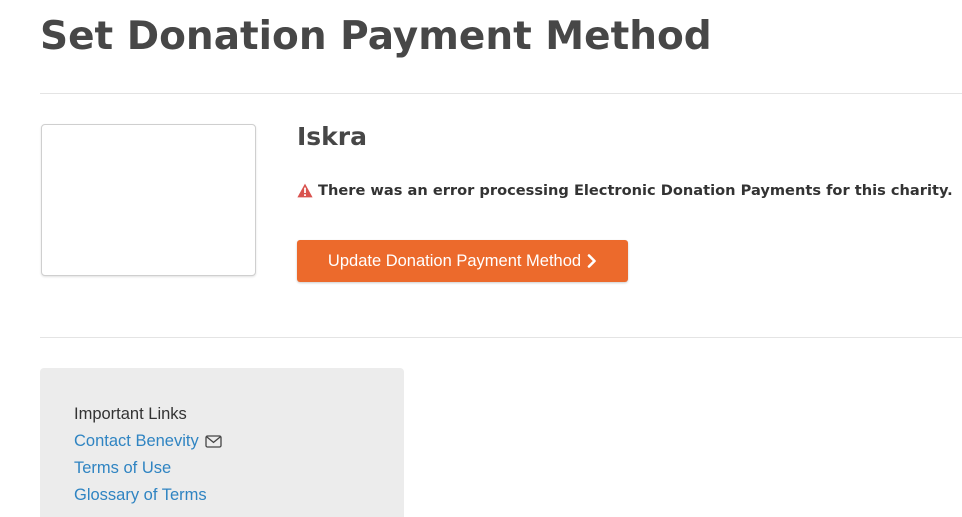 Image resolution: width=962 pixels, height=517 pixels. I want to click on terms-of-use-label: Terms of Use, so click(123, 468).